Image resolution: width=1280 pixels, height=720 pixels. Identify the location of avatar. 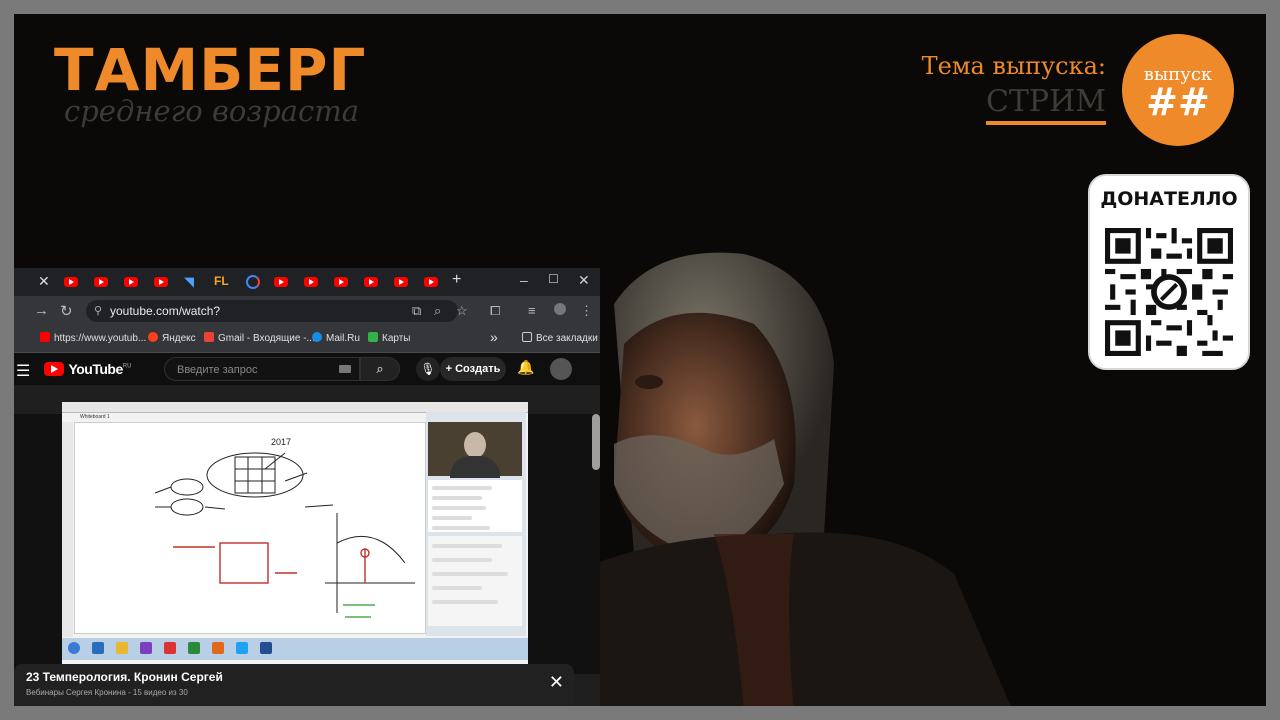
(561, 369).